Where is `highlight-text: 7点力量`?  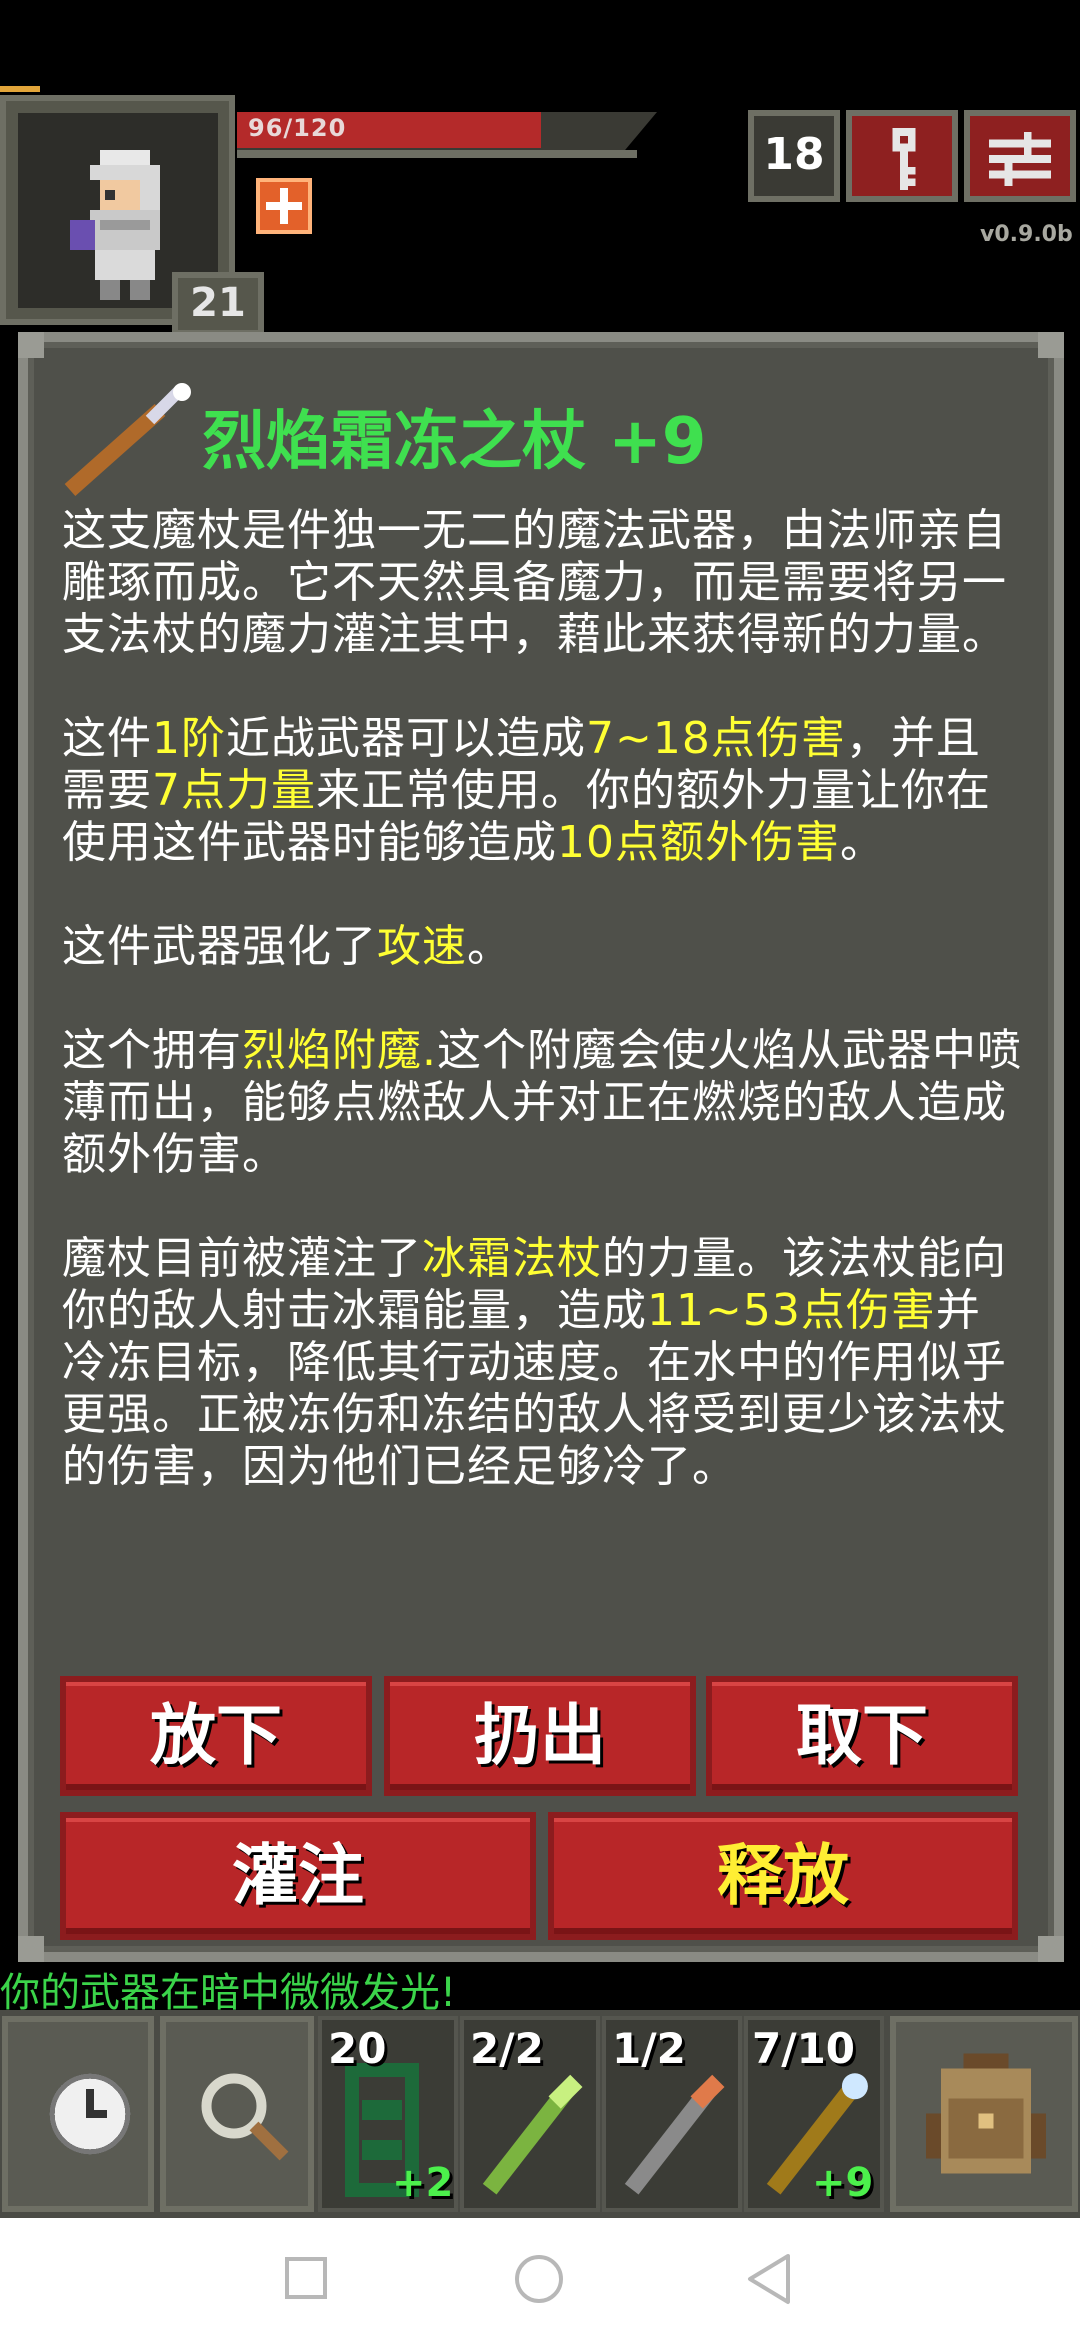
highlight-text: 7点力量 is located at coordinates (234, 790).